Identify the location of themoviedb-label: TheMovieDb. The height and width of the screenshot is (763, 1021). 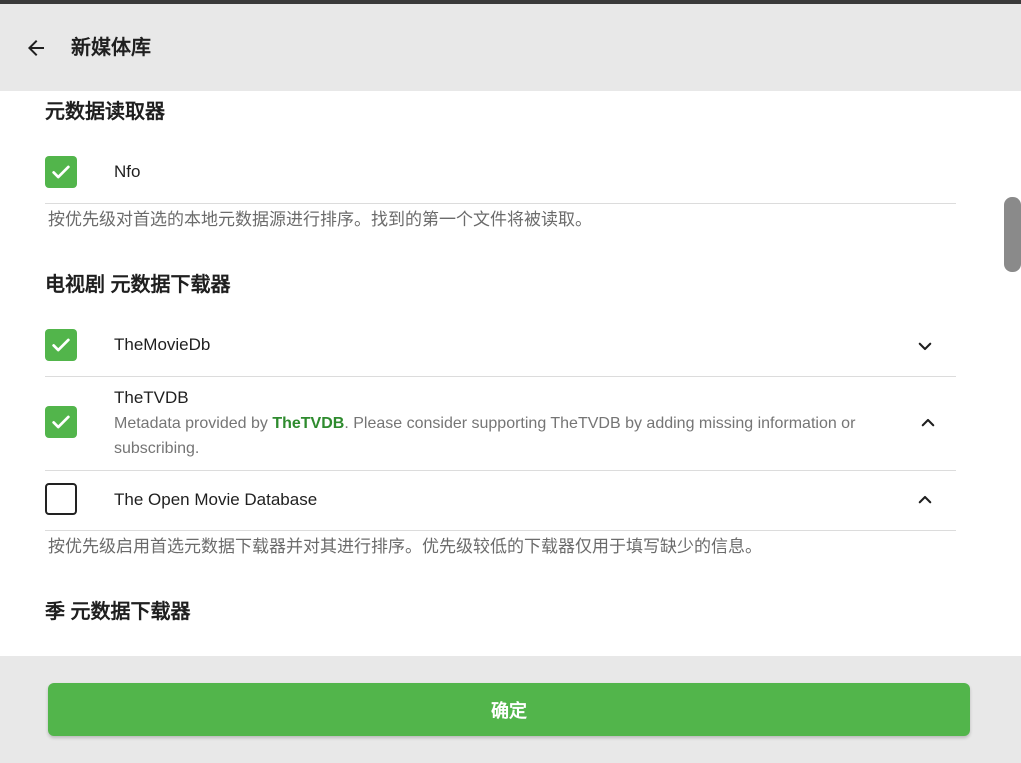
(162, 344).